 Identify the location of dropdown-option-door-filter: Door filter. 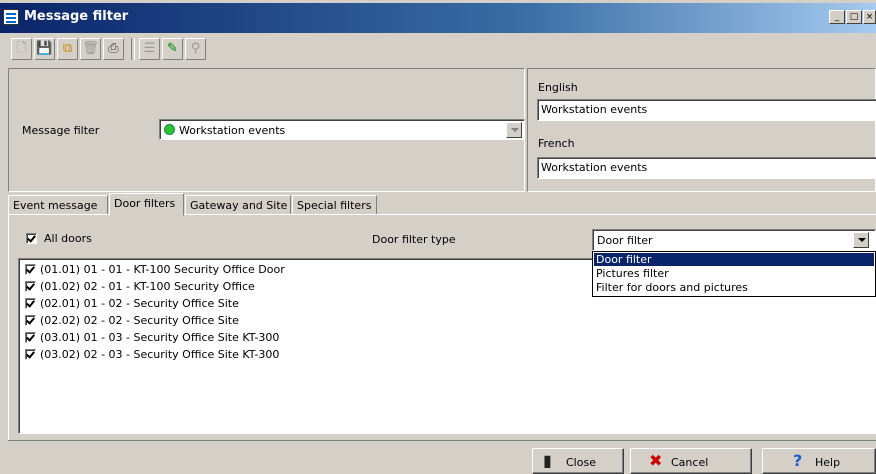
(734, 259).